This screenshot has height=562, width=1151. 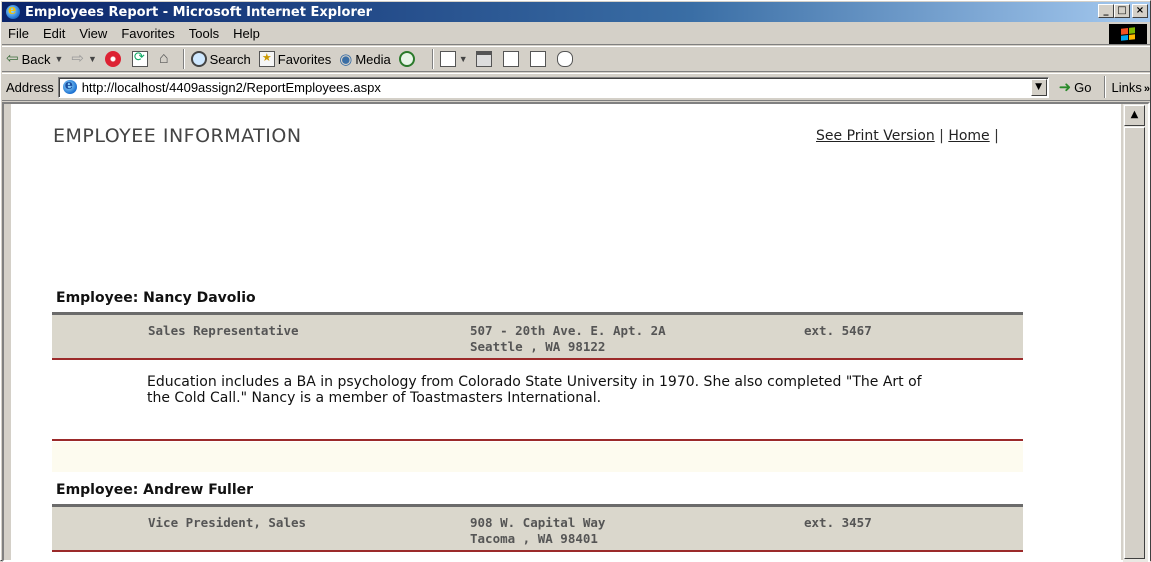 I want to click on address-label: Address, so click(x=30, y=87).